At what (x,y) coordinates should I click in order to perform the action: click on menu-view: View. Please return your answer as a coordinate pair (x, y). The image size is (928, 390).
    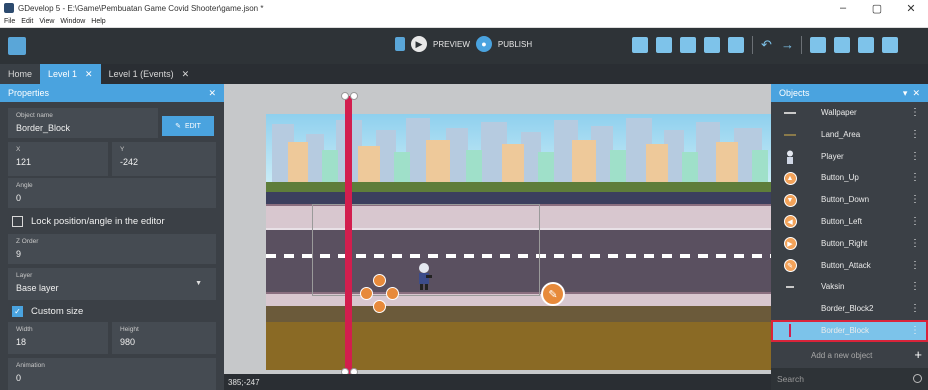
    Looking at the image, I should click on (46, 21).